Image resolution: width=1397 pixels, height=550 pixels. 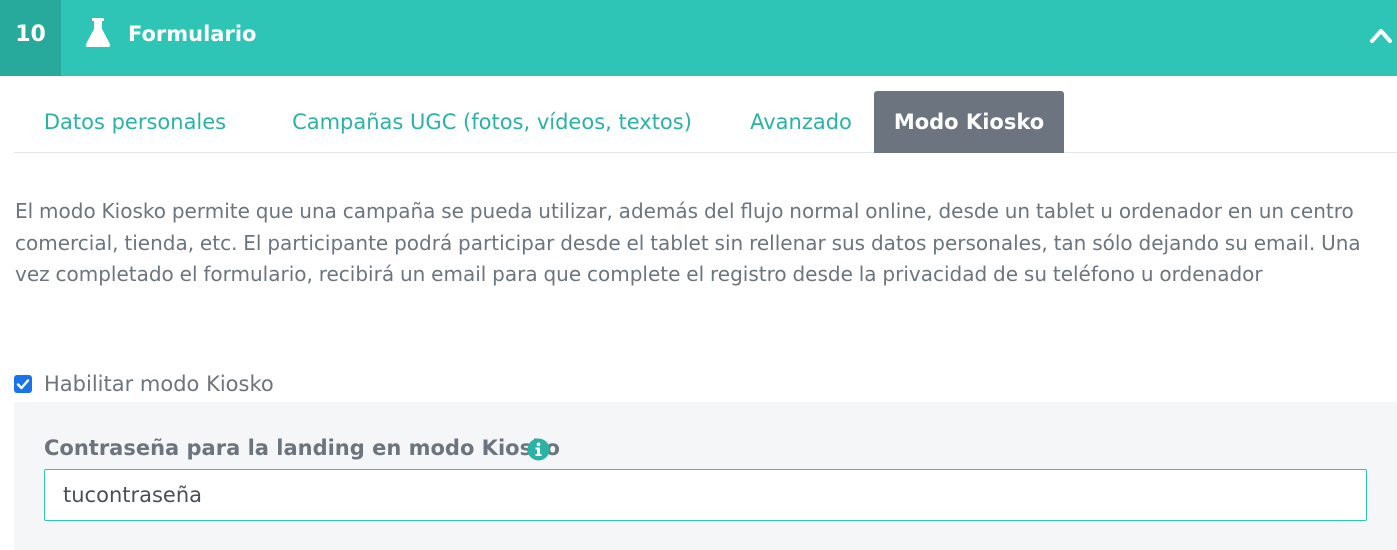 What do you see at coordinates (698, 38) in the screenshot?
I see `section-header: 10 Formulario` at bounding box center [698, 38].